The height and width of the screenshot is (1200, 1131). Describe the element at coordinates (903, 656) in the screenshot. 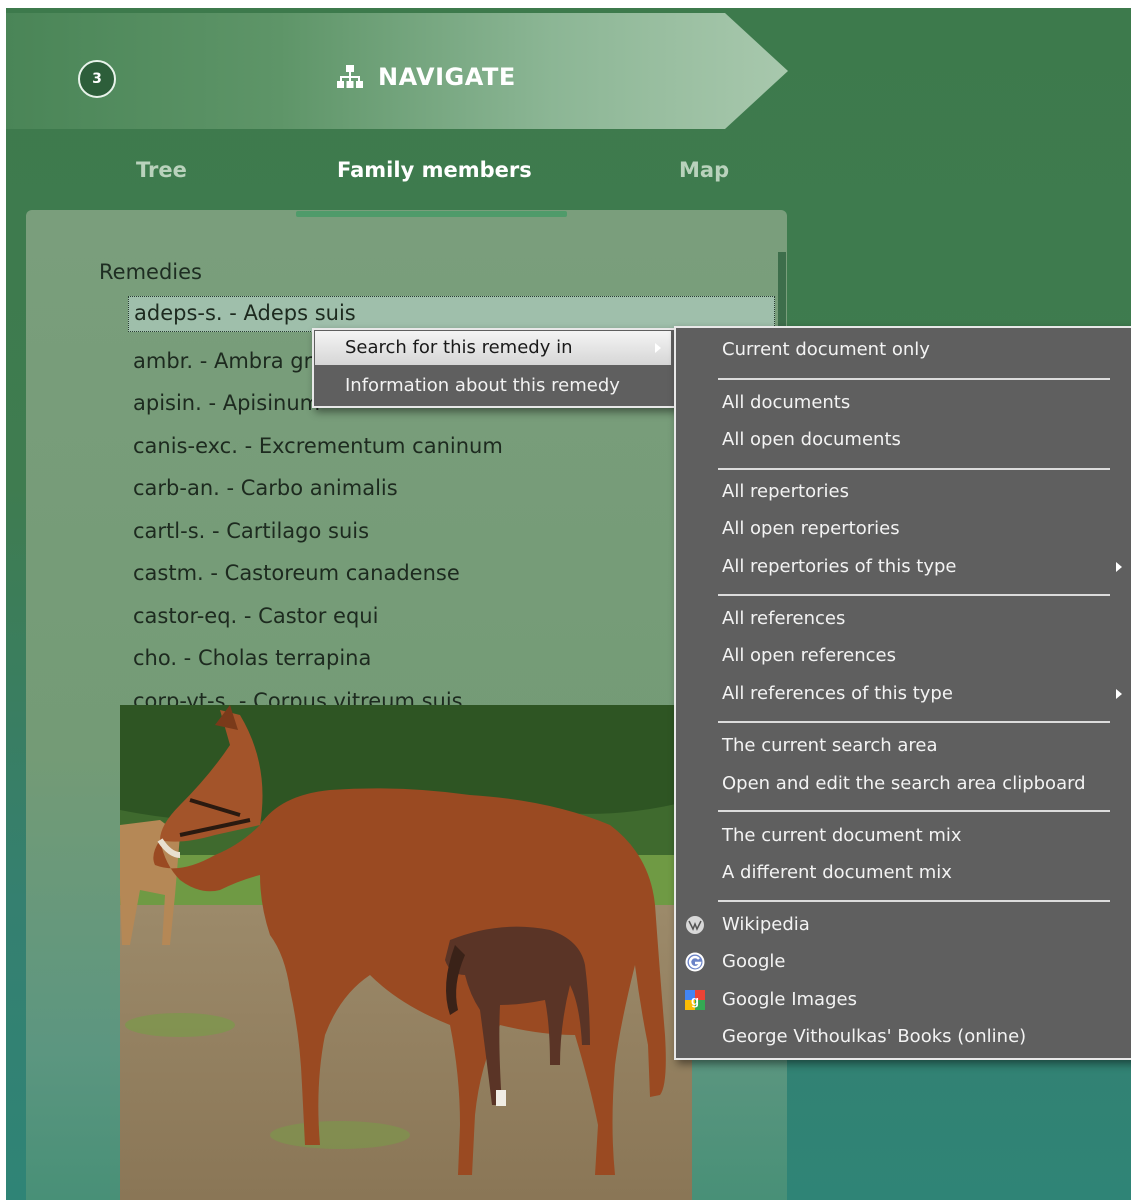

I see `submenu-all-open-references: All open references` at that location.